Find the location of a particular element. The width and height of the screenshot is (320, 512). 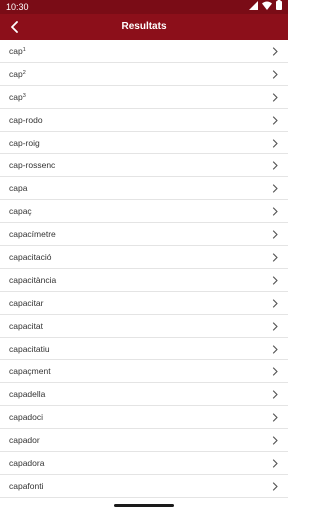

list-item-label: capafonti is located at coordinates (26, 486).